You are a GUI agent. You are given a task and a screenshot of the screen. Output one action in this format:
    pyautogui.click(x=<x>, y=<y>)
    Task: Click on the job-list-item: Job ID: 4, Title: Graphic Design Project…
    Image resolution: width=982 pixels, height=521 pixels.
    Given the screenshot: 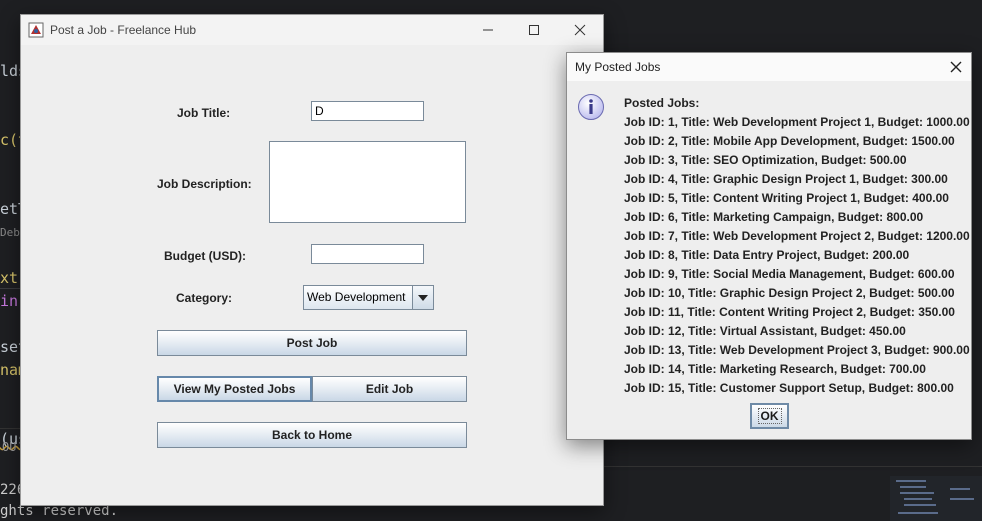 What is the action you would take?
    pyautogui.click(x=786, y=179)
    